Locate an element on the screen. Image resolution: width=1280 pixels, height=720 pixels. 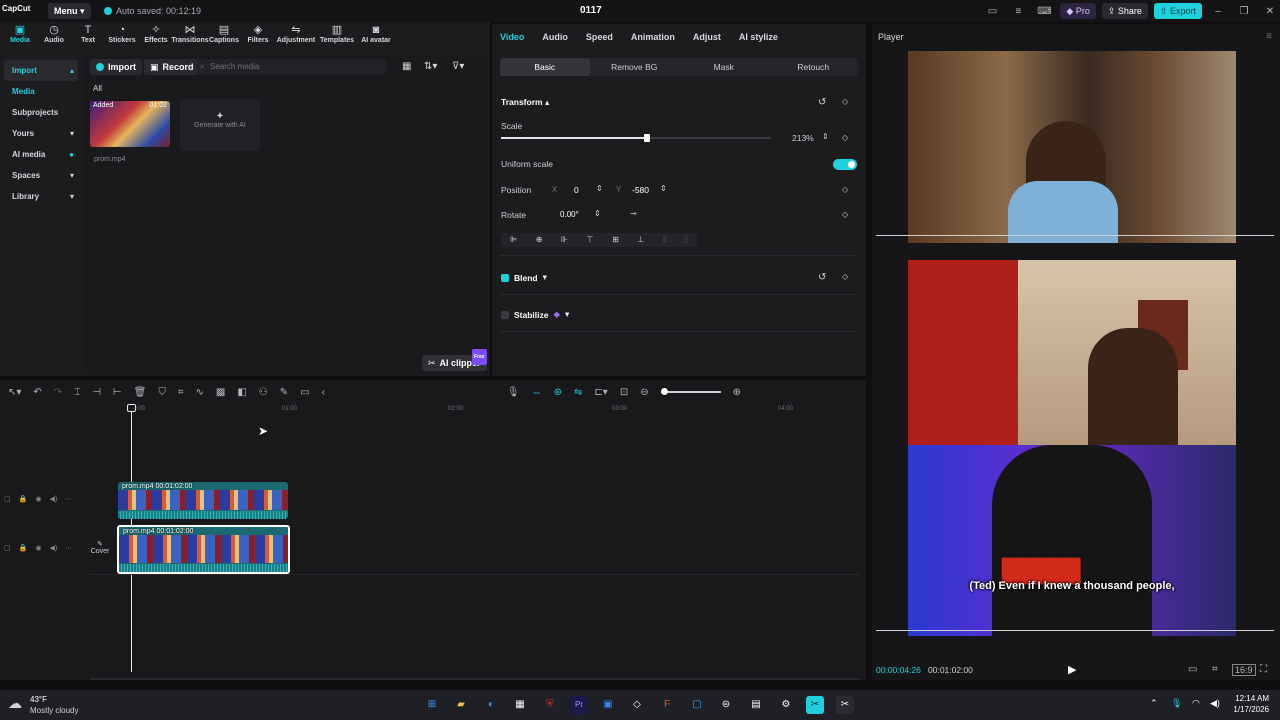
fit-icon: ⊡ is located at coordinates (624, 392).